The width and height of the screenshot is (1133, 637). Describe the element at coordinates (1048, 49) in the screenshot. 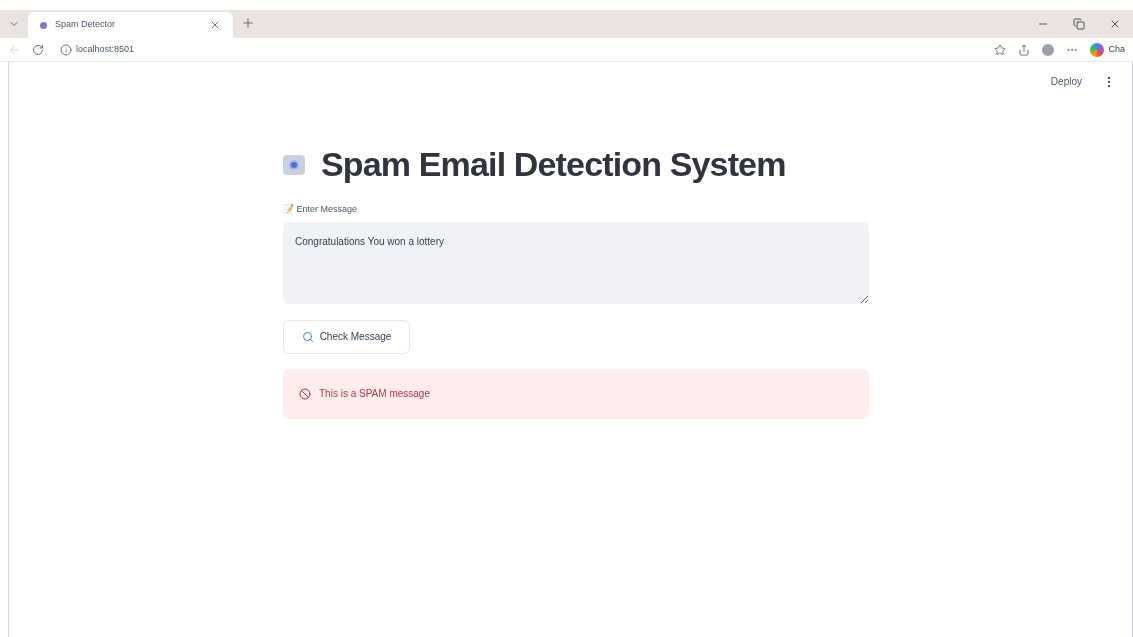

I see `profile-icon` at that location.